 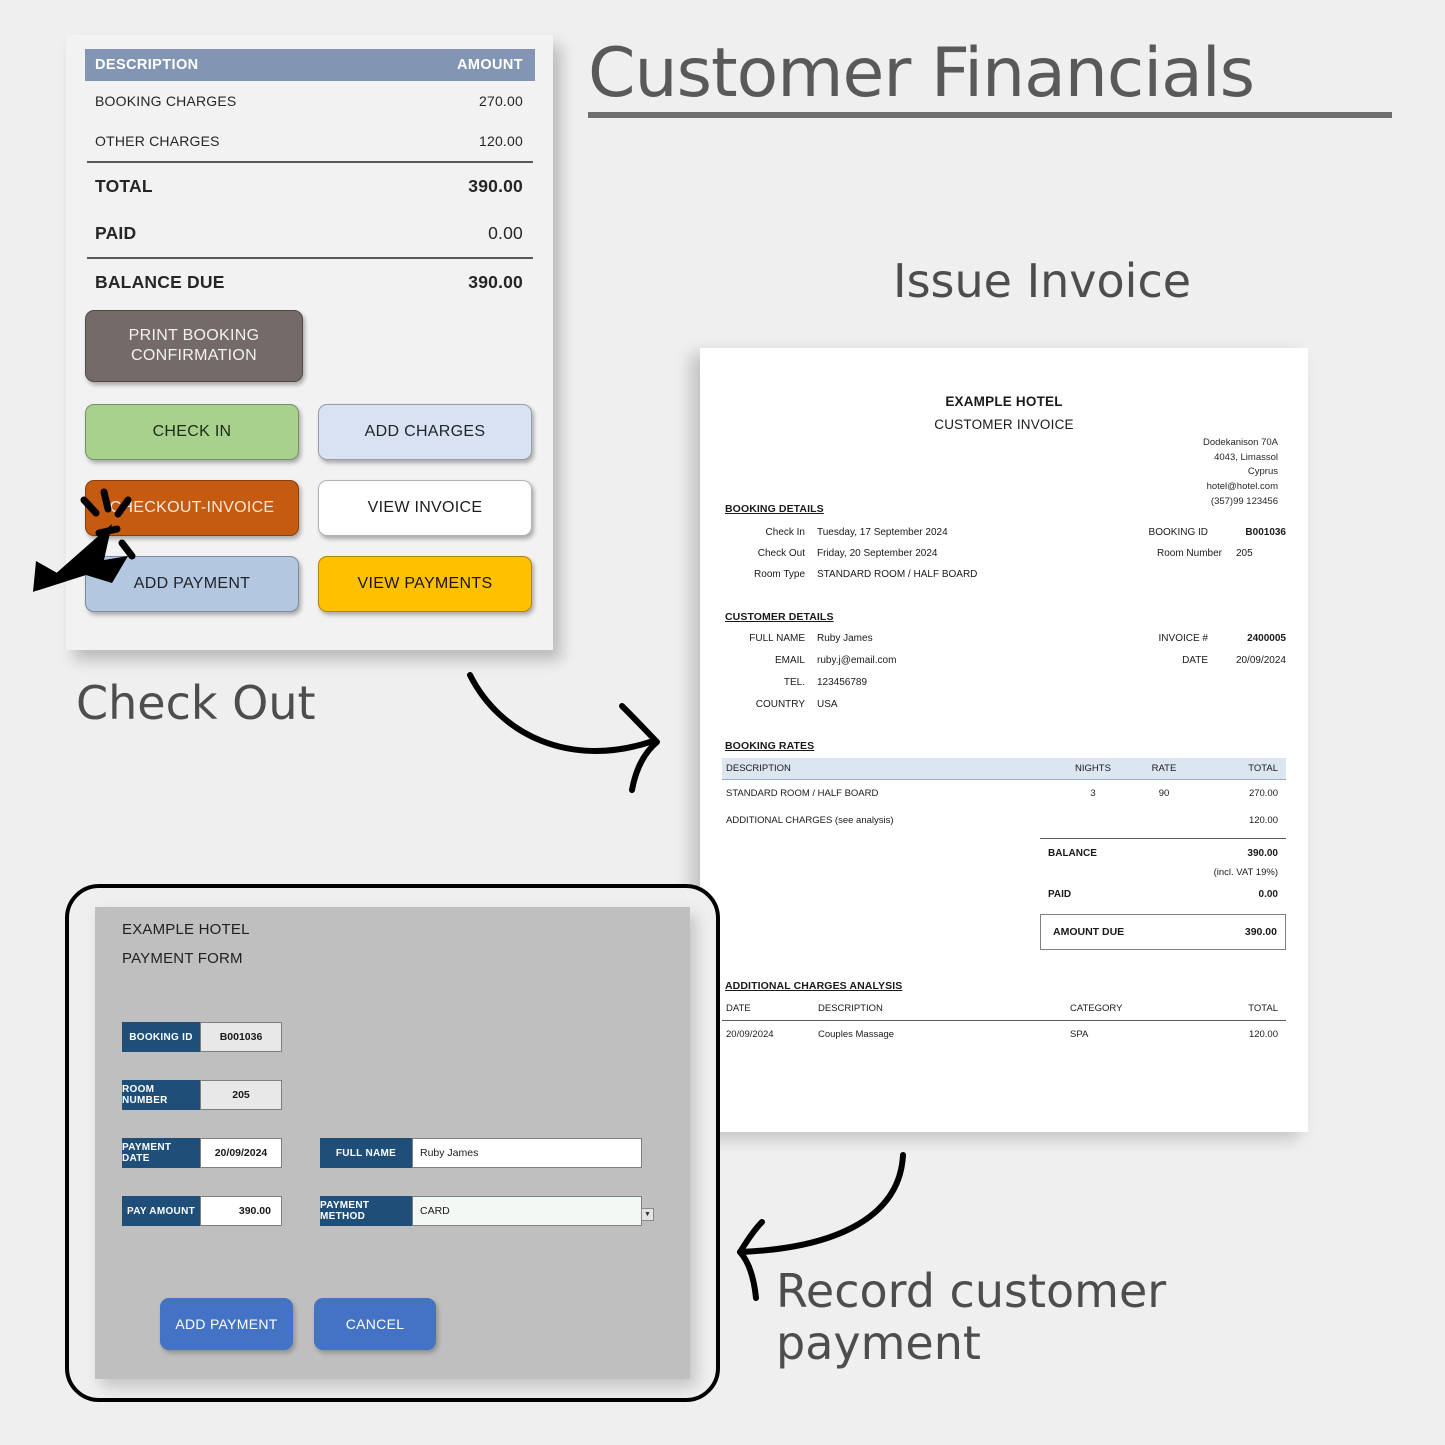 I want to click on invoice-booking-id: BOOKING ID B001036, so click(x=1187, y=532).